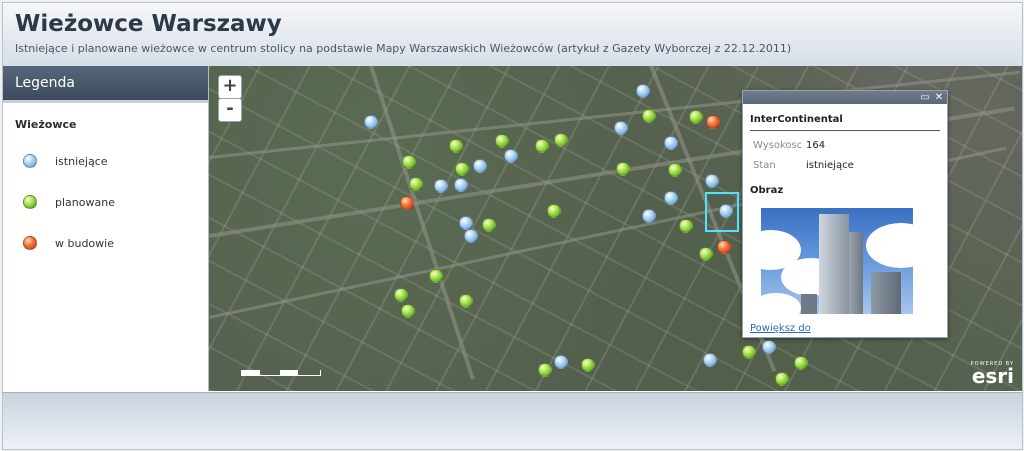  What do you see at coordinates (81, 161) in the screenshot?
I see `legend-item-label: istniejące` at bounding box center [81, 161].